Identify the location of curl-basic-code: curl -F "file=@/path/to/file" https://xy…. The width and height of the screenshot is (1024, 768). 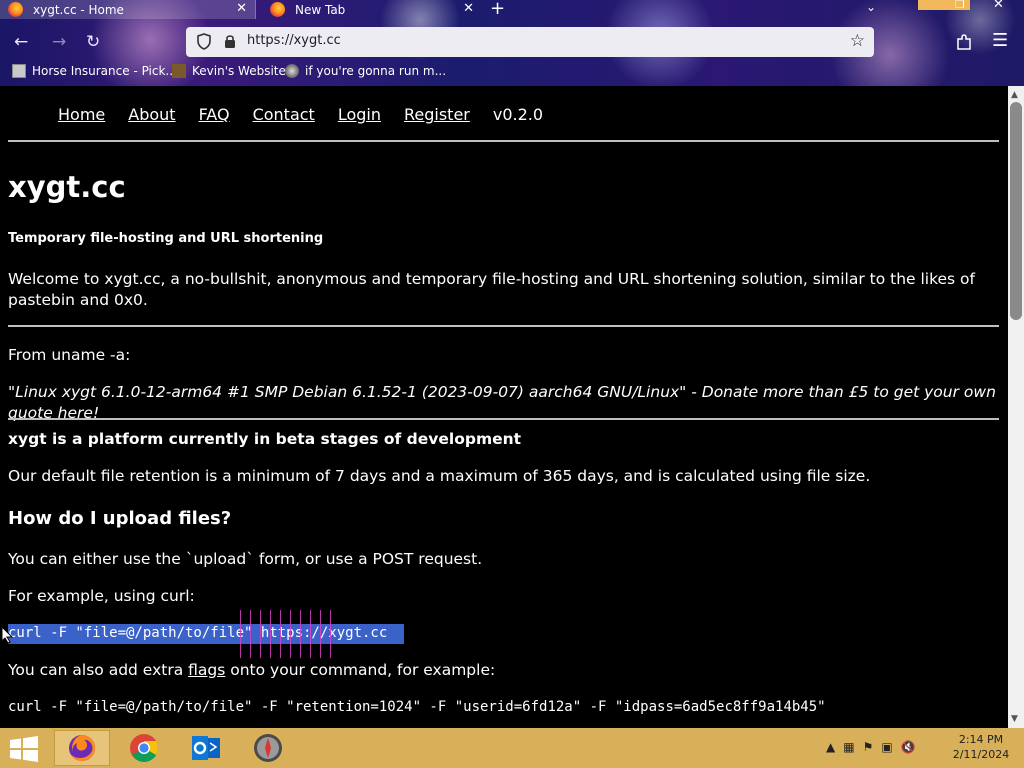
(206, 634).